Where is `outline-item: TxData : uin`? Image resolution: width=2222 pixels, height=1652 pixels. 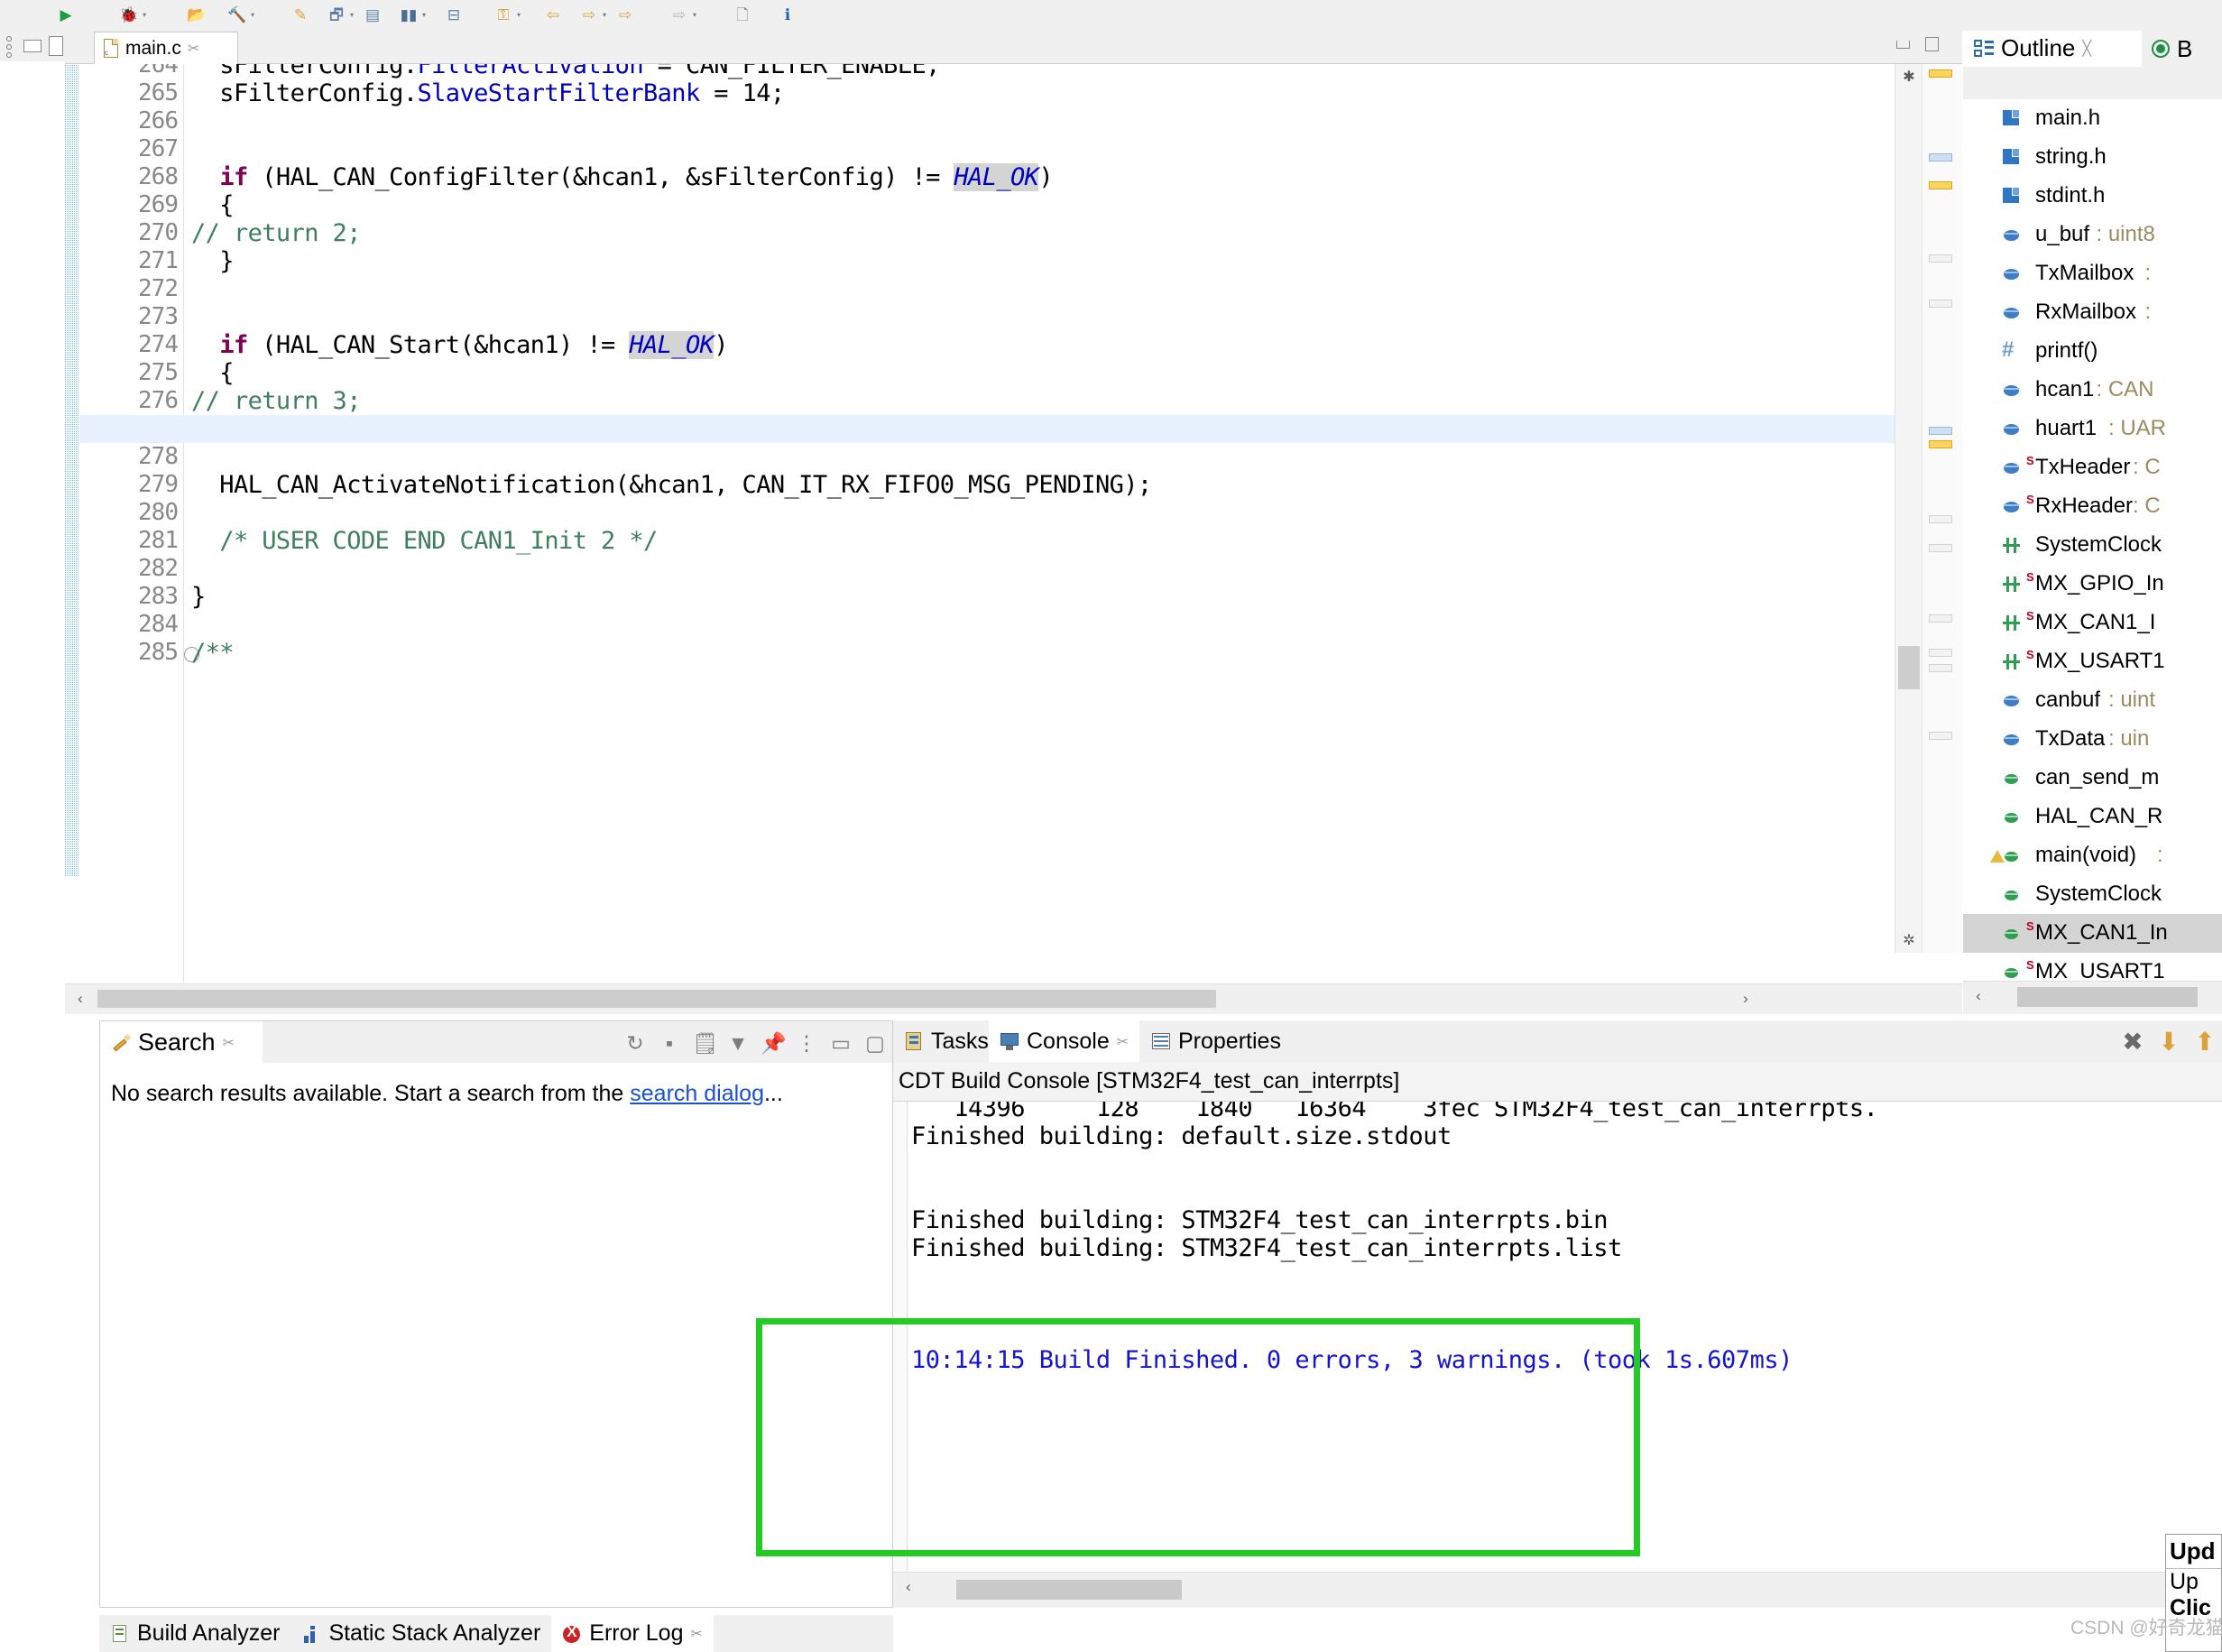 outline-item: TxData : uin is located at coordinates (2092, 739).